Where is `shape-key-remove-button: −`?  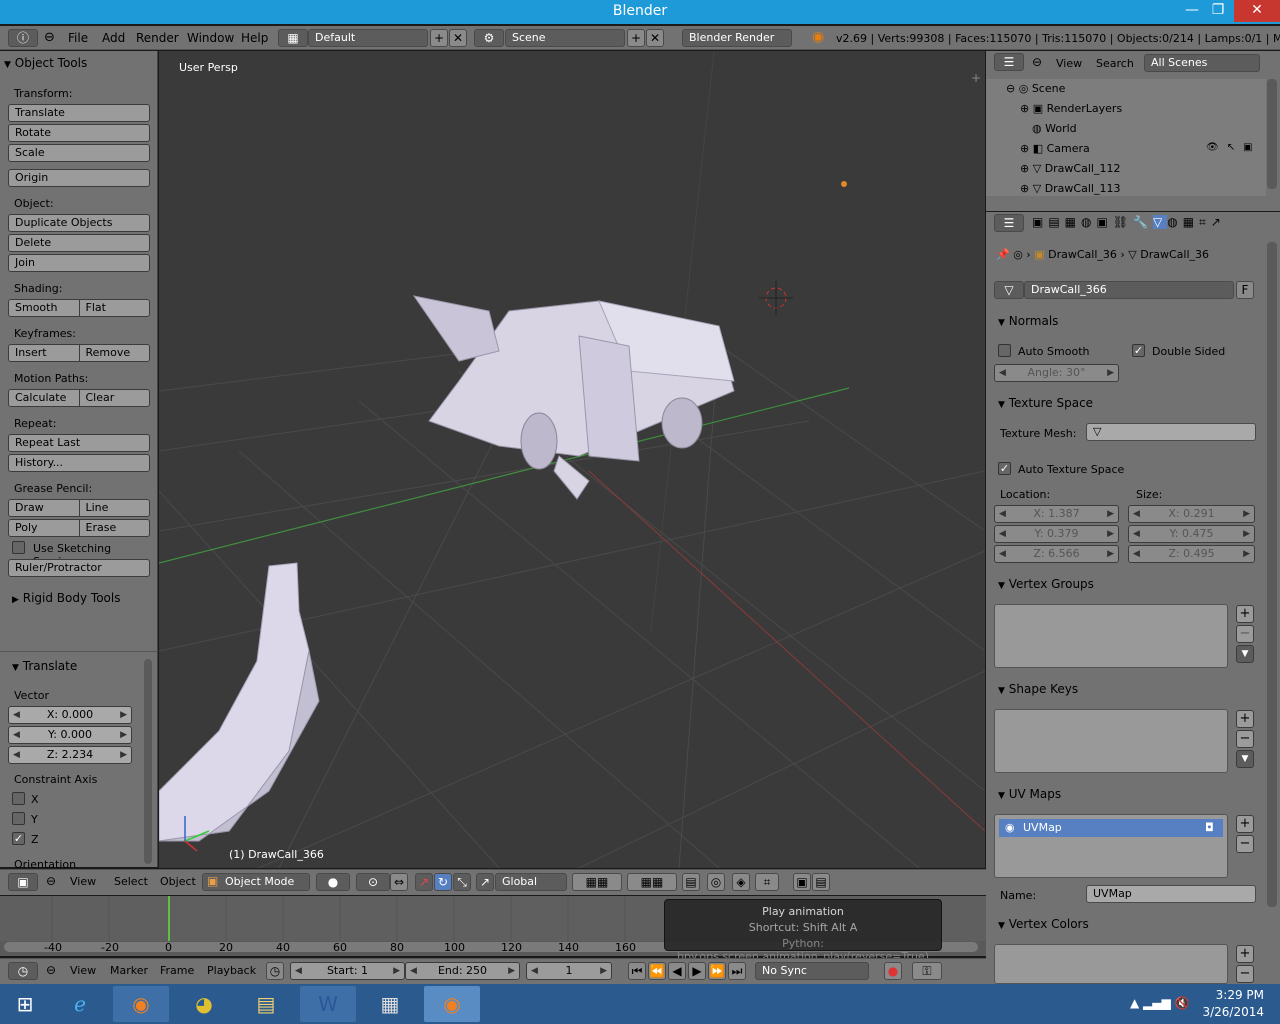
shape-key-remove-button: − is located at coordinates (1245, 739).